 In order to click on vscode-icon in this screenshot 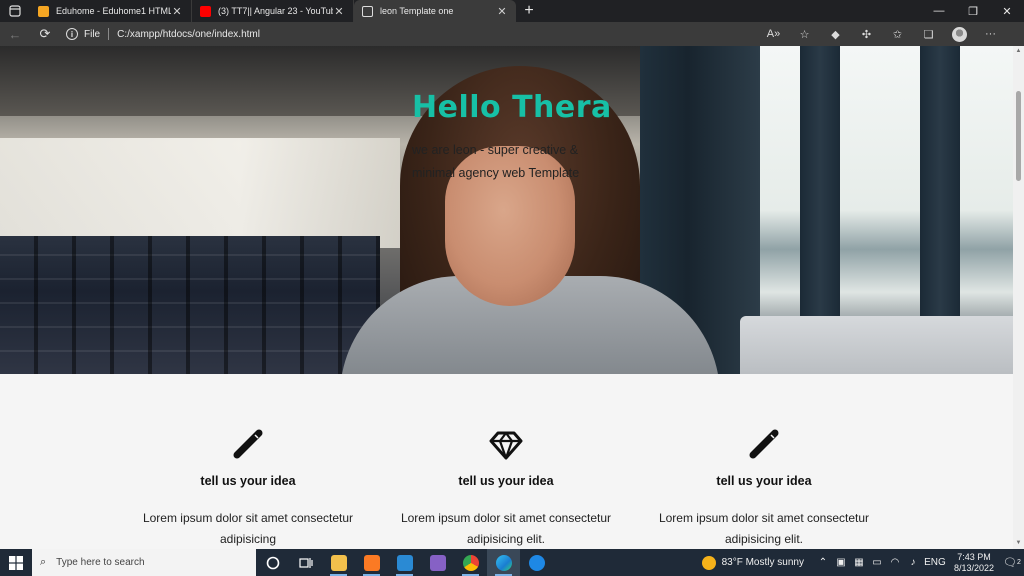, I will do `click(404, 562)`.